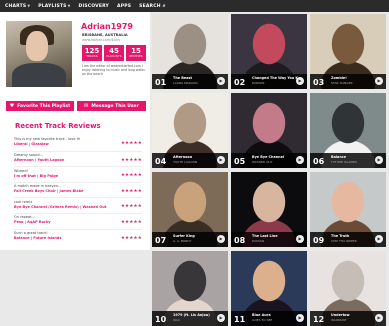 The height and width of the screenshot is (326, 389). Describe the element at coordinates (340, 236) in the screenshot. I see `track-title: The Truth` at that location.